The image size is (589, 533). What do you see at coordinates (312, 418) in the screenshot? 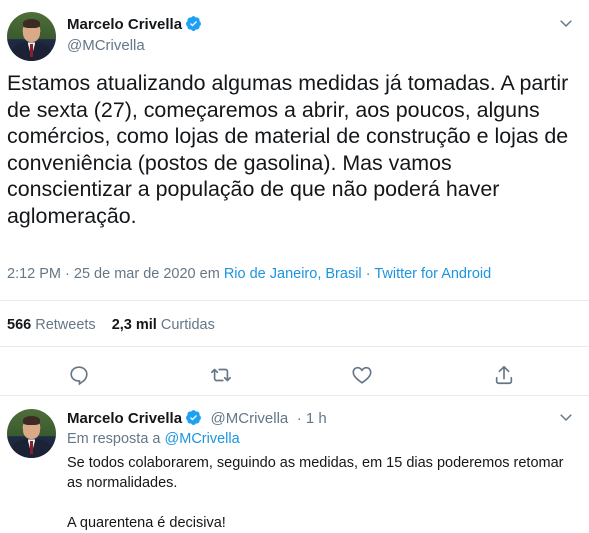
I see `reply-age: · 1 h` at bounding box center [312, 418].